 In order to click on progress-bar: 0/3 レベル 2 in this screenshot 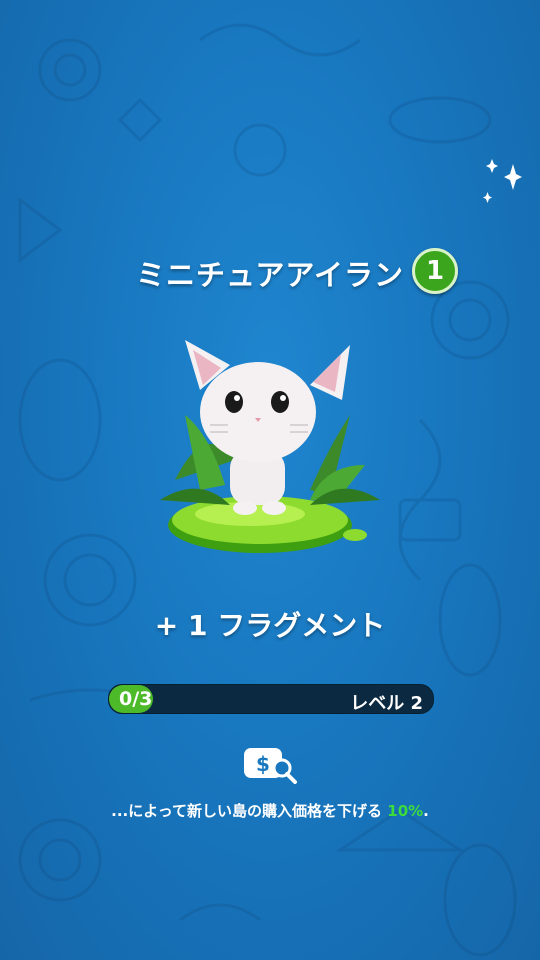, I will do `click(271, 699)`.